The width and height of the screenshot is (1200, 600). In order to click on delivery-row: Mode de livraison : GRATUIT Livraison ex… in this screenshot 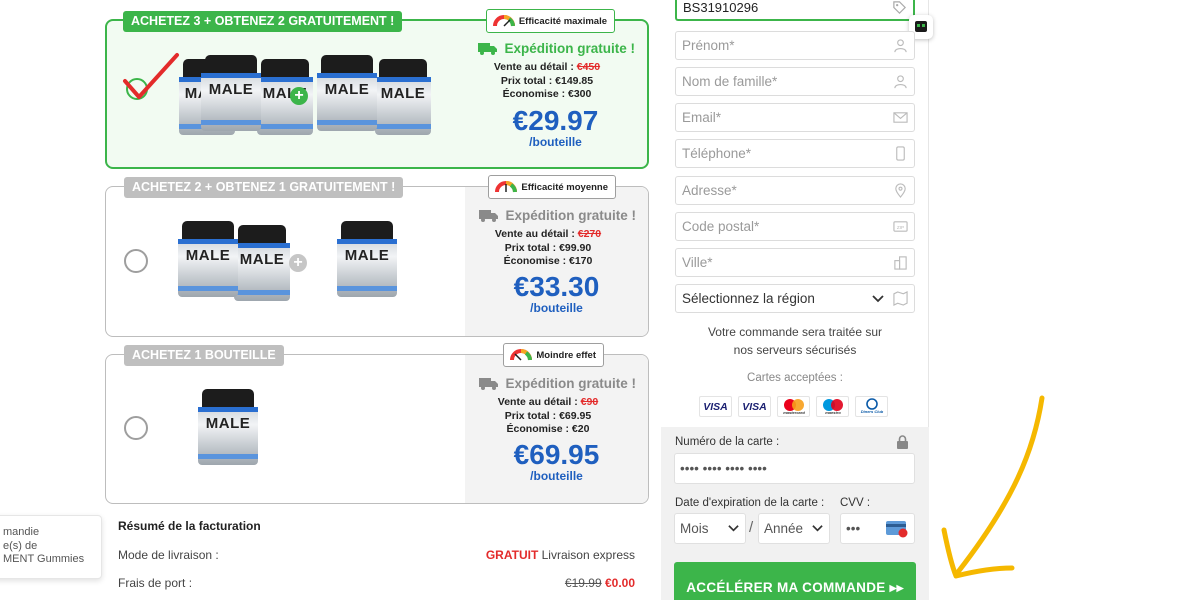, I will do `click(376, 555)`.